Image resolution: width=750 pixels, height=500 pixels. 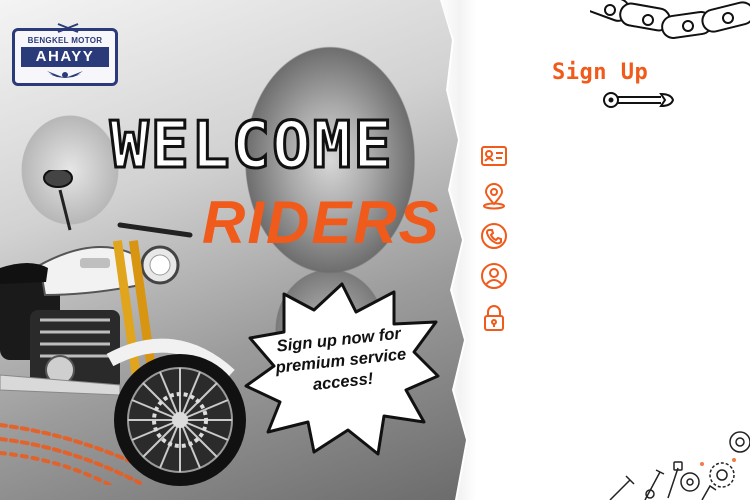 What do you see at coordinates (494, 156) in the screenshot?
I see `id-card-icon` at bounding box center [494, 156].